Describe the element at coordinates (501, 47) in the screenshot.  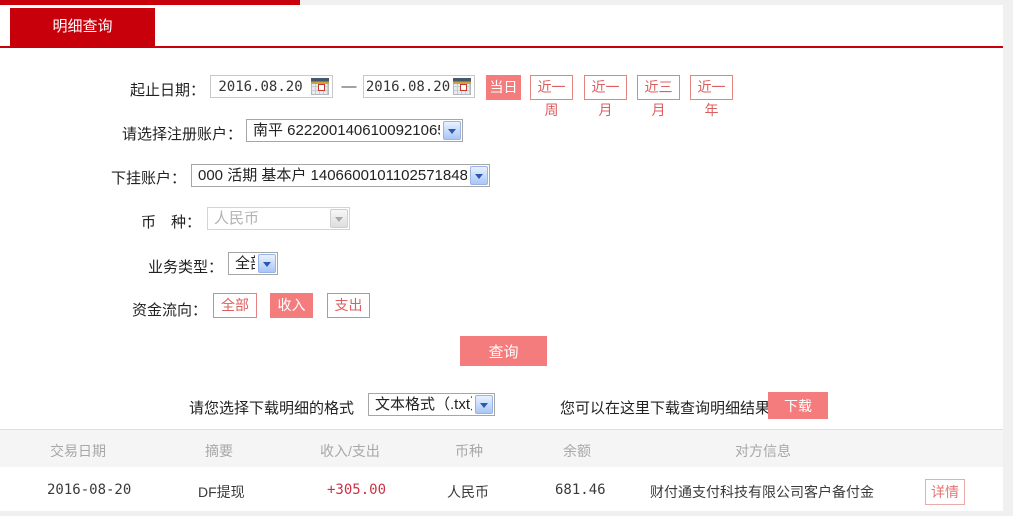
I see `tab-underline` at that location.